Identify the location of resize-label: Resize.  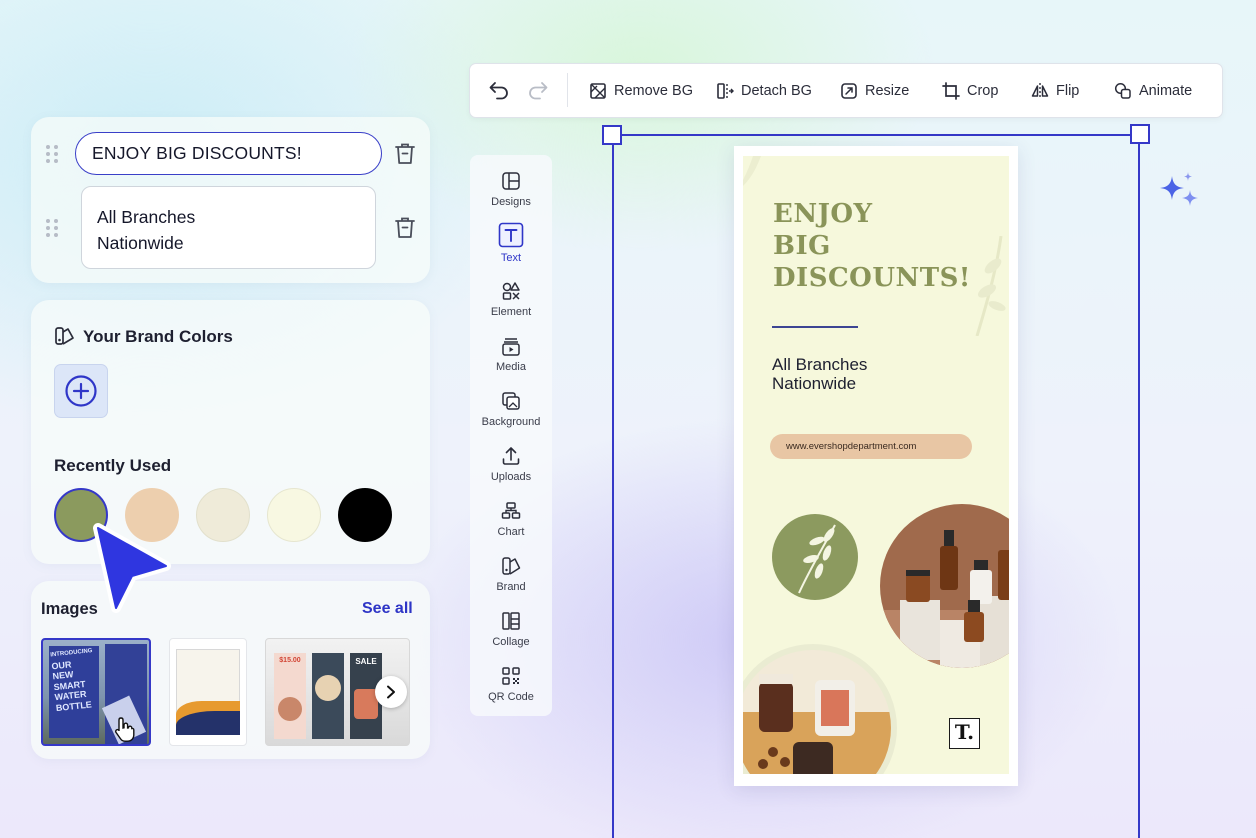
(887, 90).